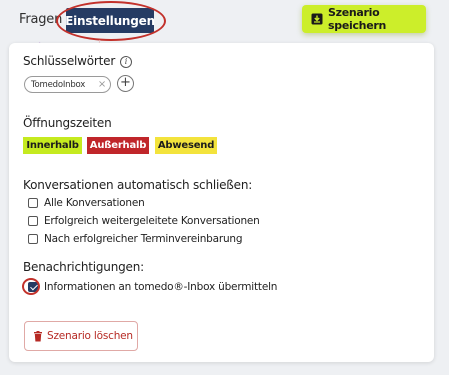 This screenshot has height=375, width=449. Describe the element at coordinates (224, 22) in the screenshot. I see `top-bar: Fragen Einstellungen Szenario speichern` at that location.